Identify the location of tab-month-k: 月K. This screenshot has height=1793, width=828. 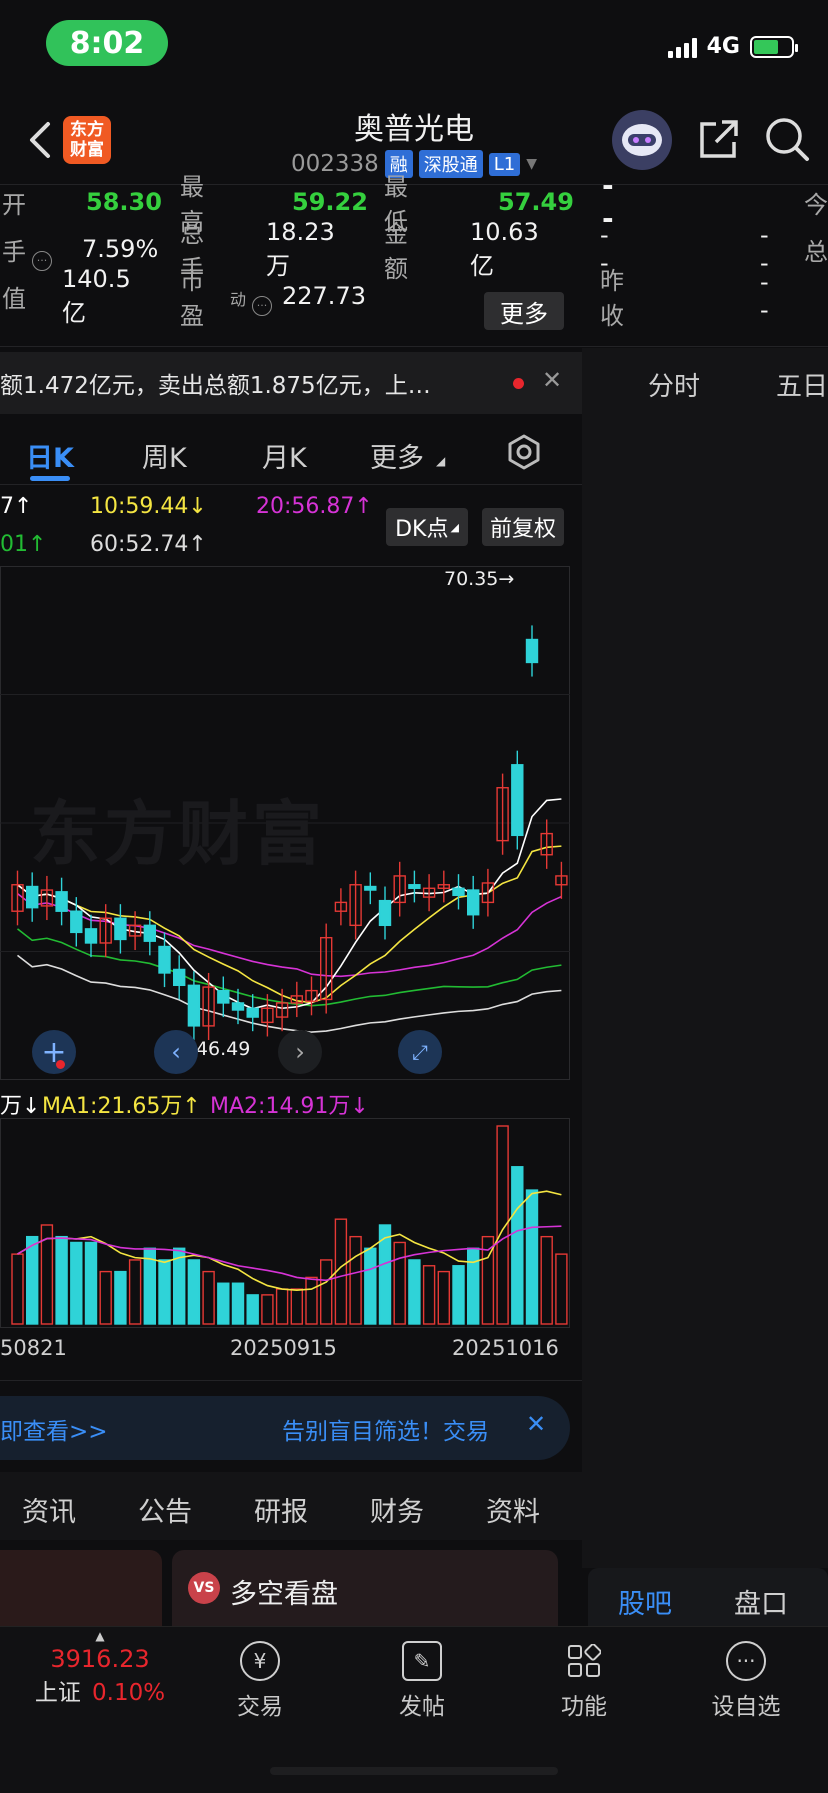
(284, 455).